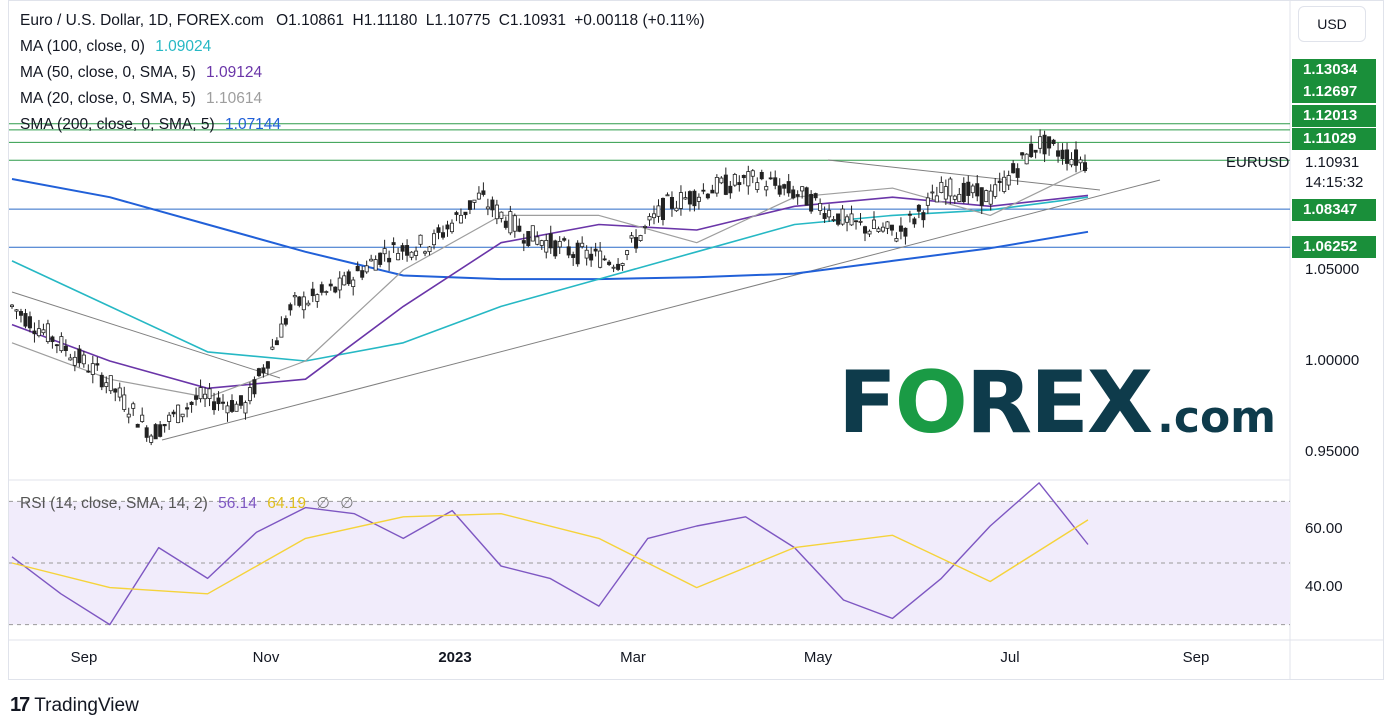 This screenshot has width=1397, height=726. I want to click on forex-logo: FOREX .com, so click(1057, 410).